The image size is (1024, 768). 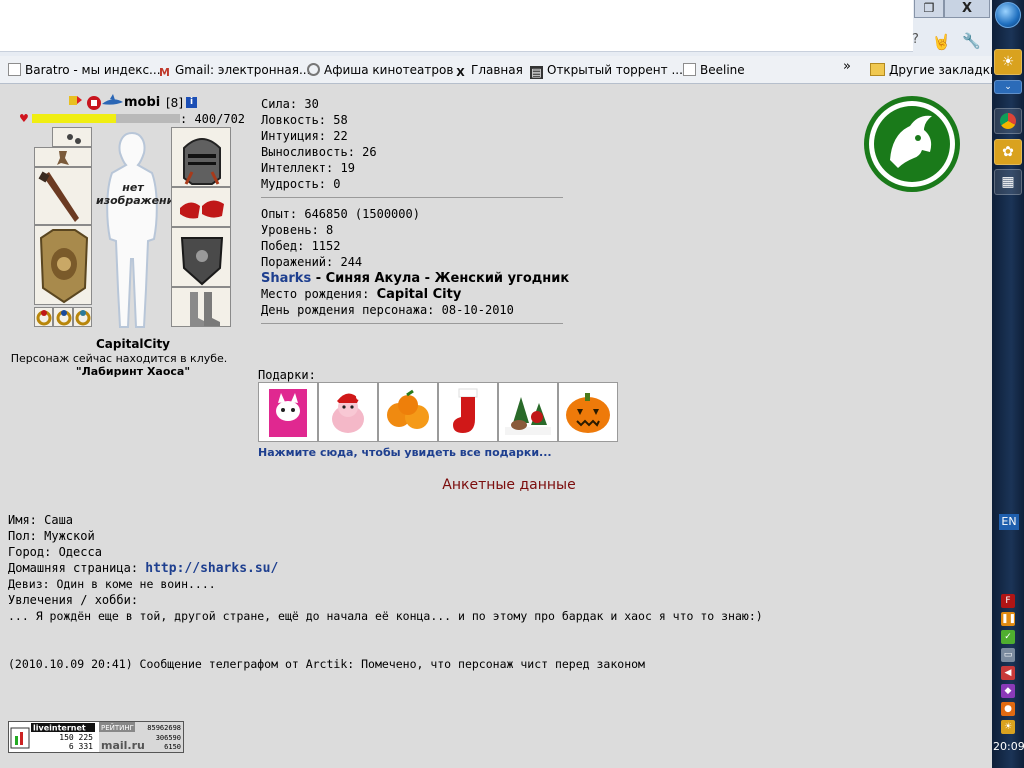 I want to click on shield-slot, so click(x=201, y=257).